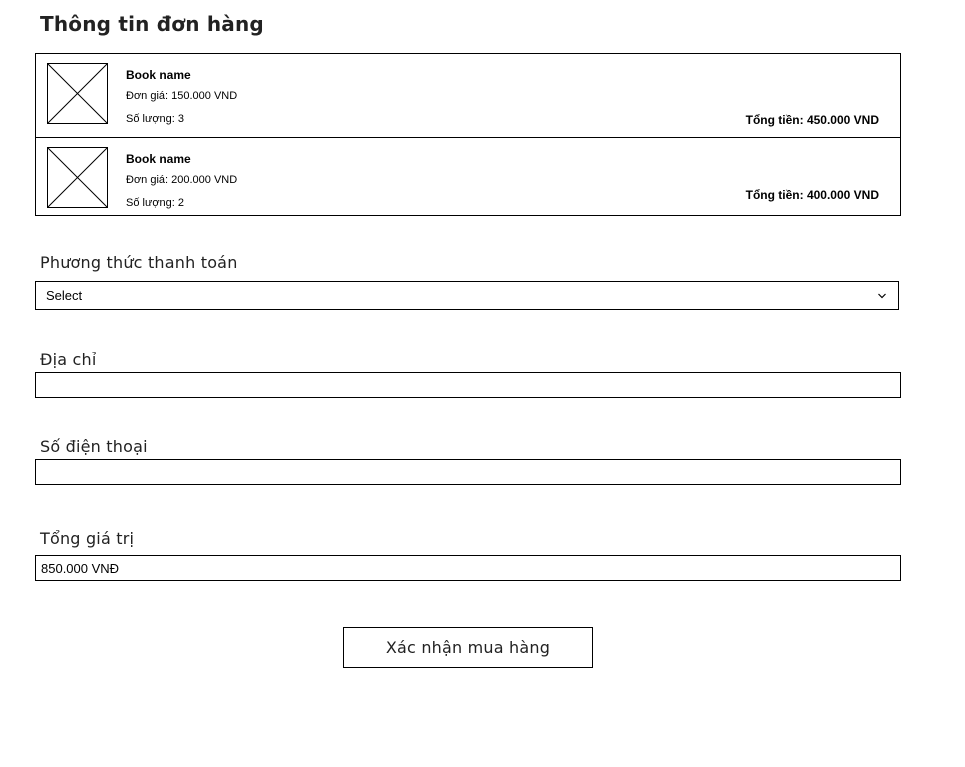  What do you see at coordinates (155, 203) in the screenshot?
I see `quantity: Số lượng: 2` at bounding box center [155, 203].